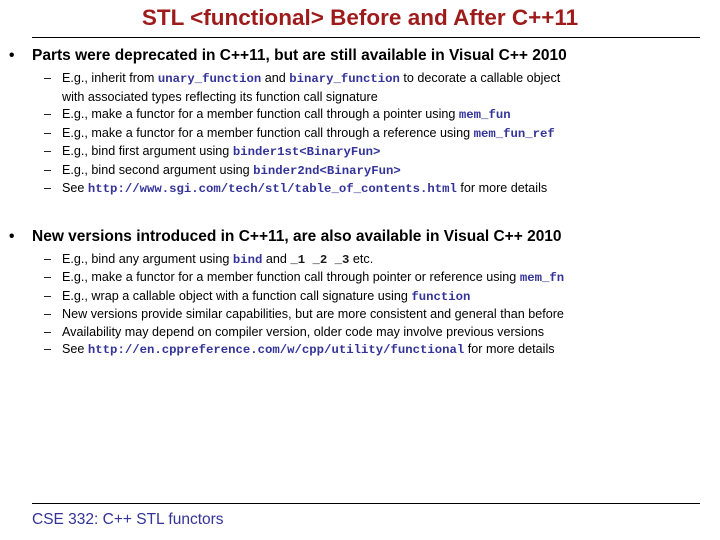  What do you see at coordinates (209, 79) in the screenshot?
I see `code-literal: unary_function` at bounding box center [209, 79].